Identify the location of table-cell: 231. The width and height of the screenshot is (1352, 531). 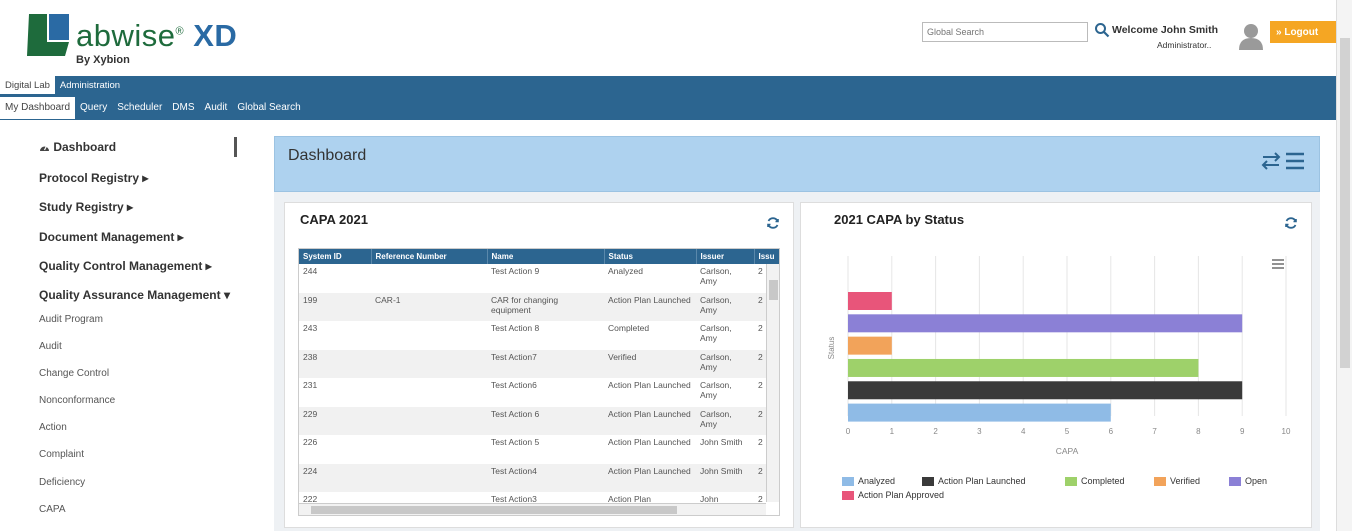
(335, 392).